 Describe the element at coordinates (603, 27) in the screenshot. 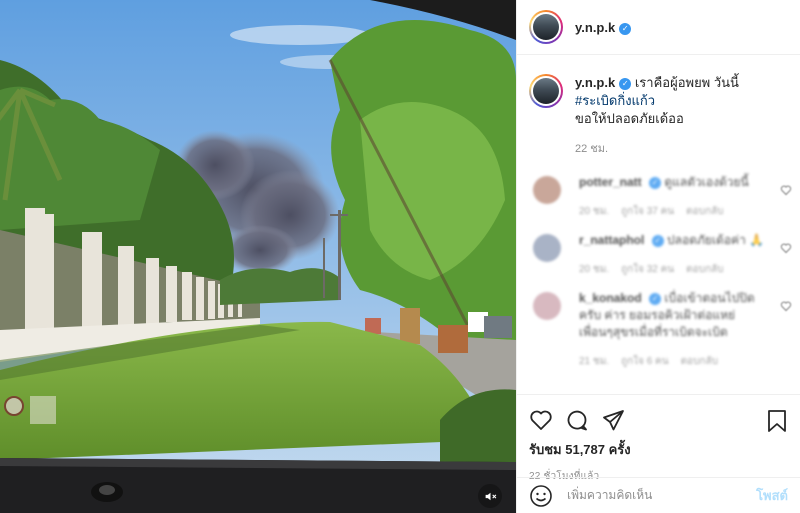

I see `header-username: y.n.p.k ✓` at that location.